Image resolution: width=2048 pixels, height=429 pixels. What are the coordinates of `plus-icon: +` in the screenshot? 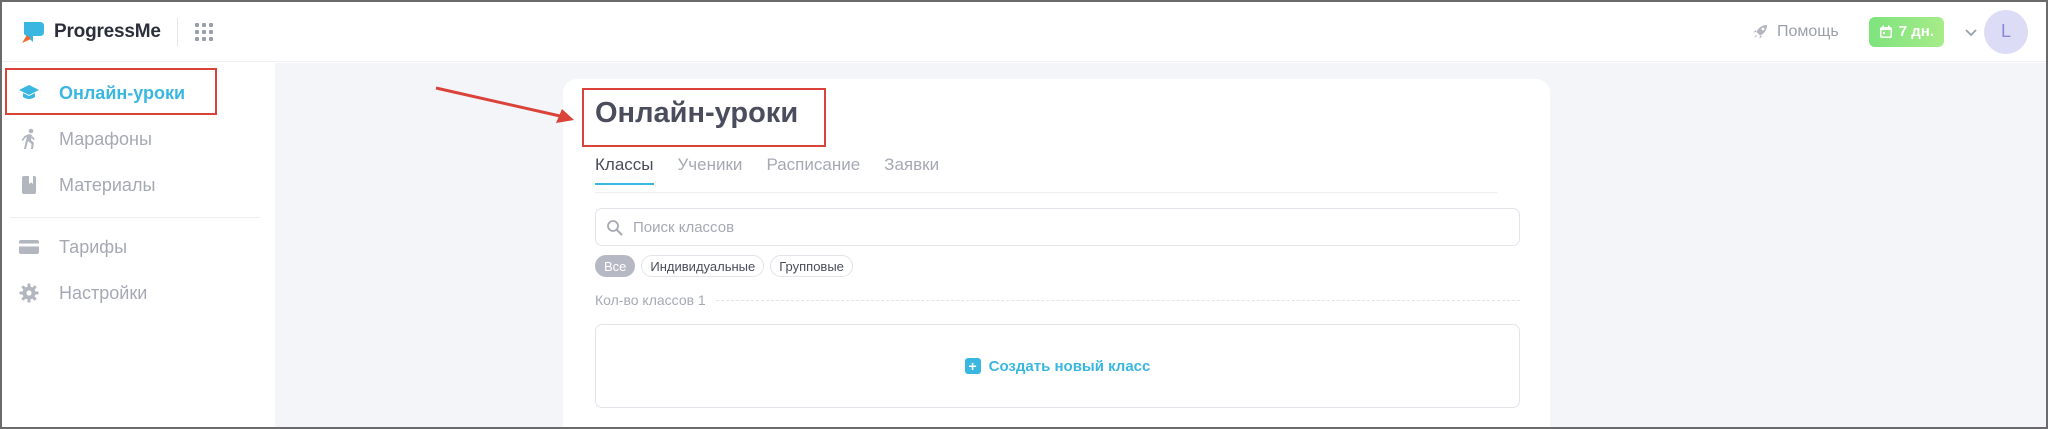 It's located at (972, 366).